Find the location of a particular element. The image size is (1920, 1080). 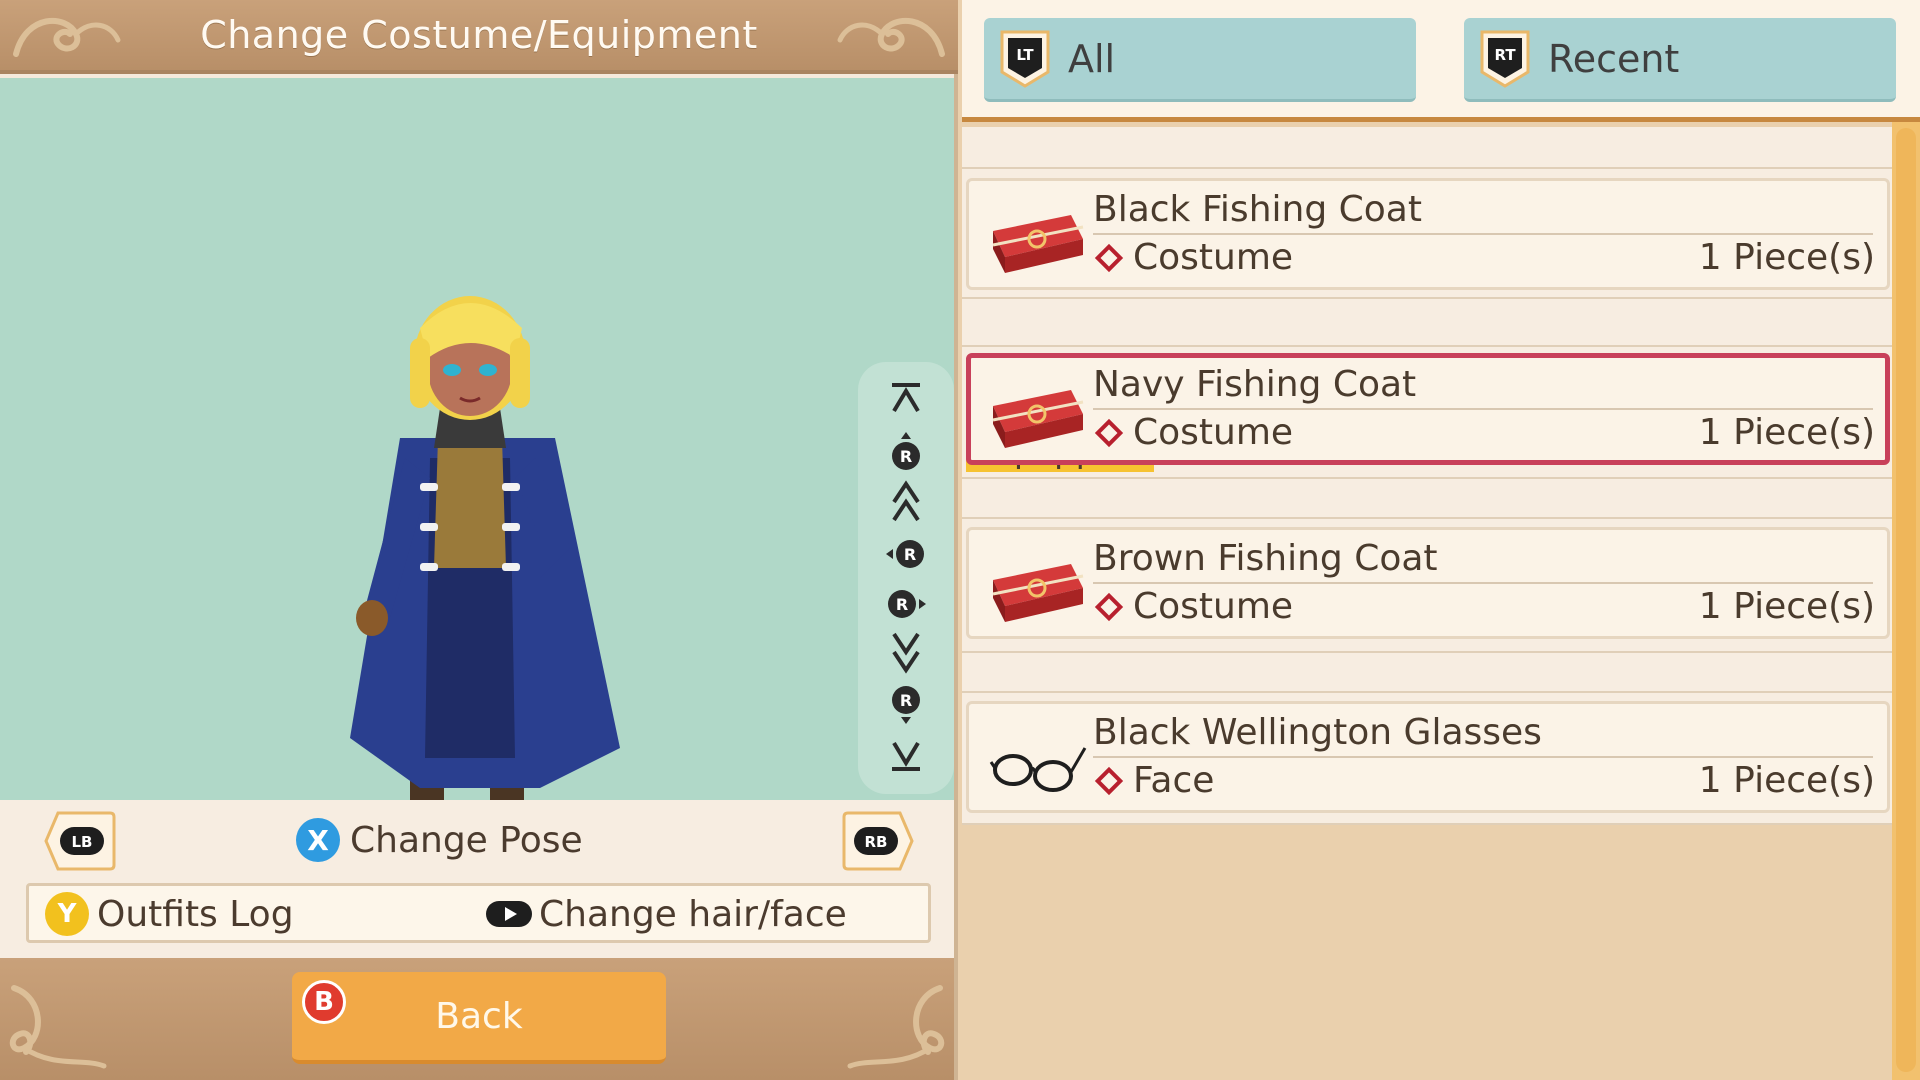

glasses-icon is located at coordinates (1038, 769).